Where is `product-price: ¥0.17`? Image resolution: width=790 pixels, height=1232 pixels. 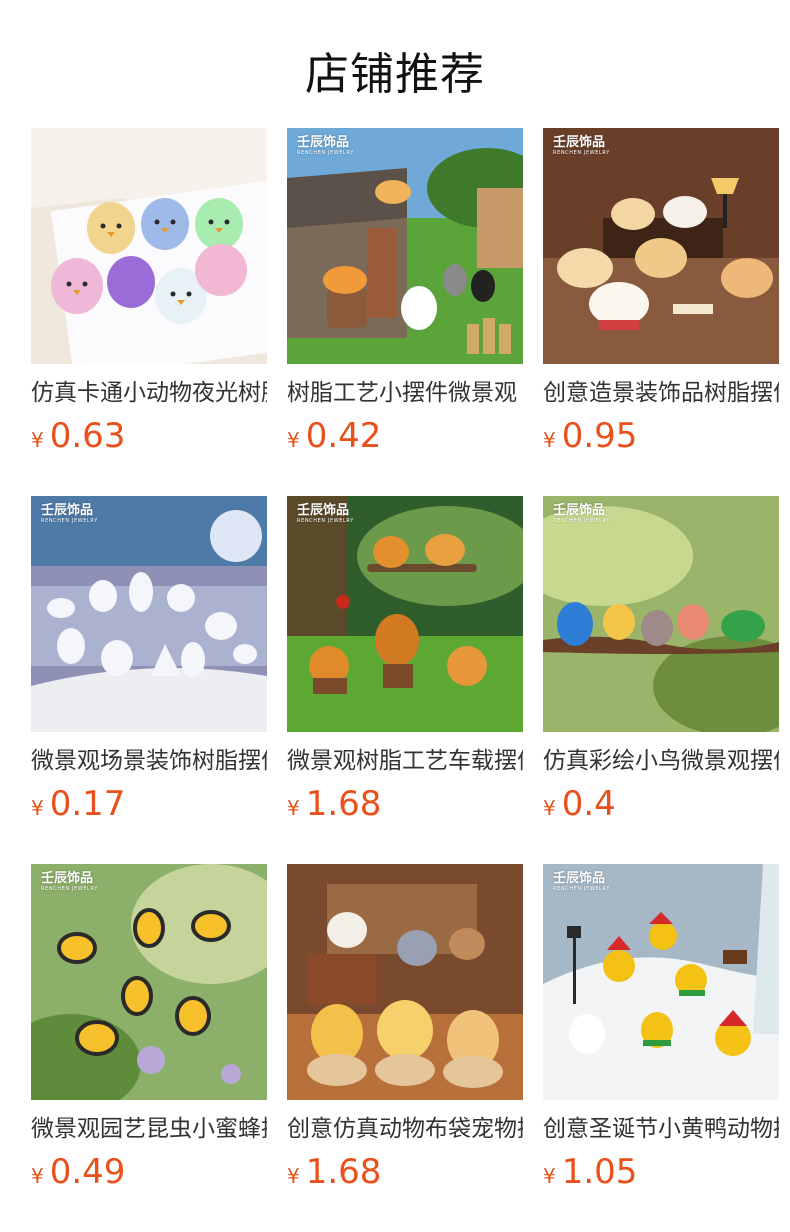 product-price: ¥0.17 is located at coordinates (78, 804).